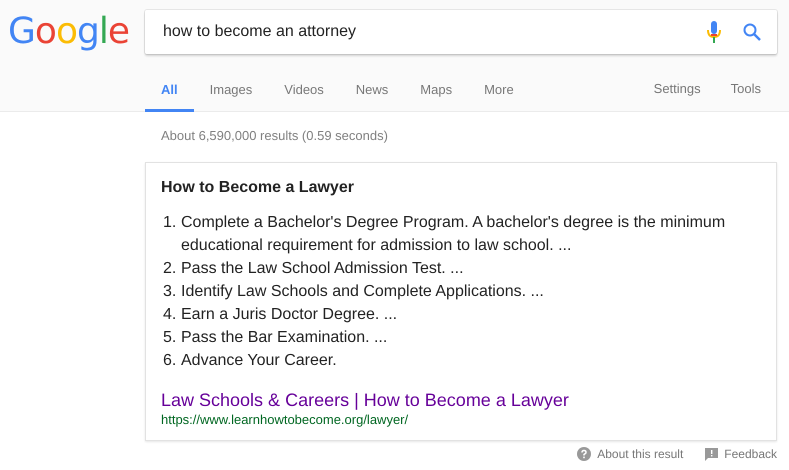 This screenshot has width=789, height=470. What do you see at coordinates (752, 32) in the screenshot?
I see `search-icon` at bounding box center [752, 32].